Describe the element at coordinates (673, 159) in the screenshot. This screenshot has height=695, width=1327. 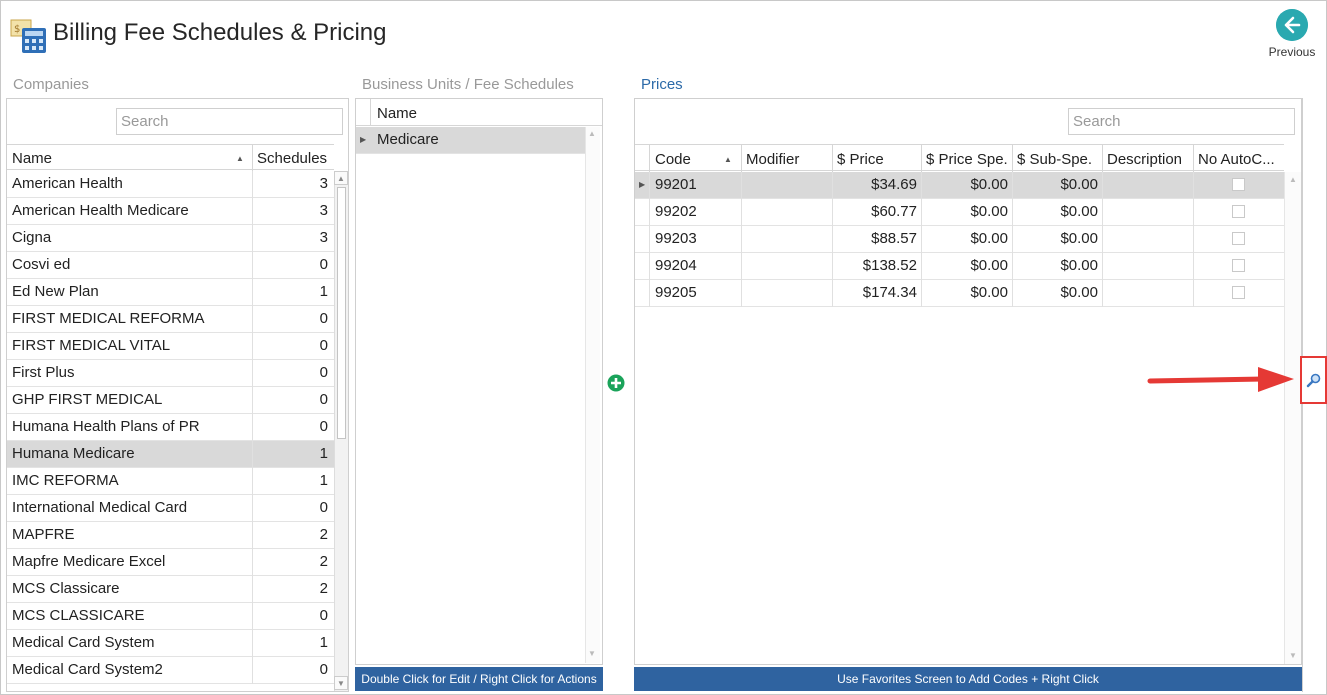
I see `column-header-code: Code` at that location.